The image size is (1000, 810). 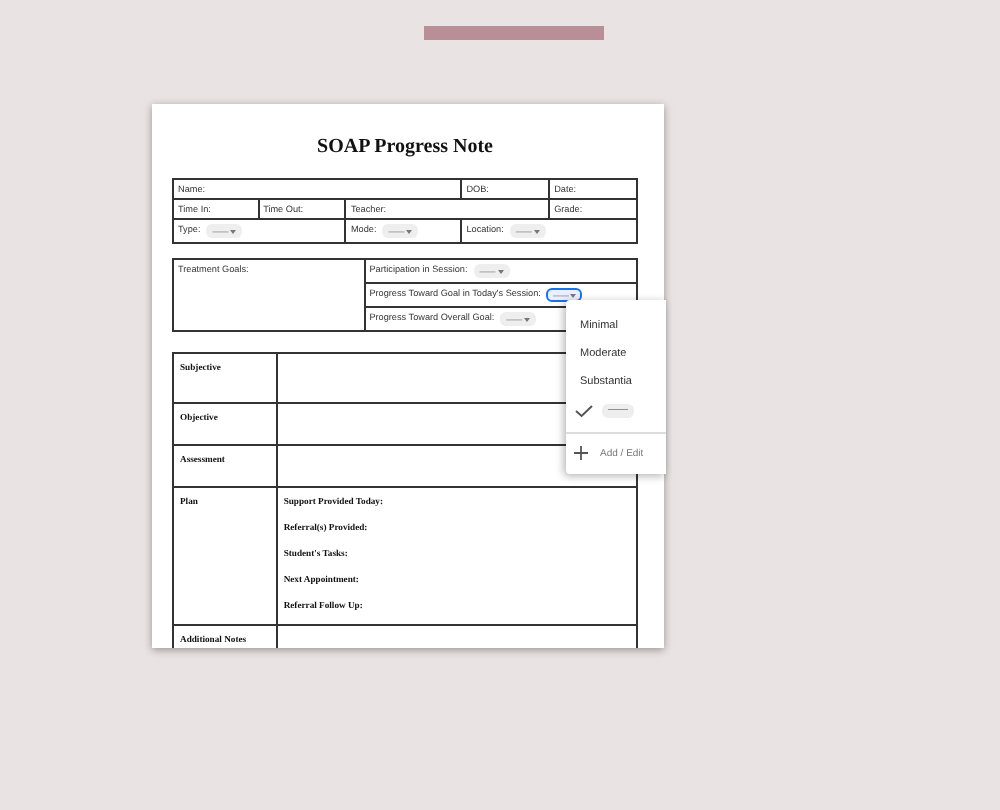 I want to click on plus-icon, so click(x=581, y=453).